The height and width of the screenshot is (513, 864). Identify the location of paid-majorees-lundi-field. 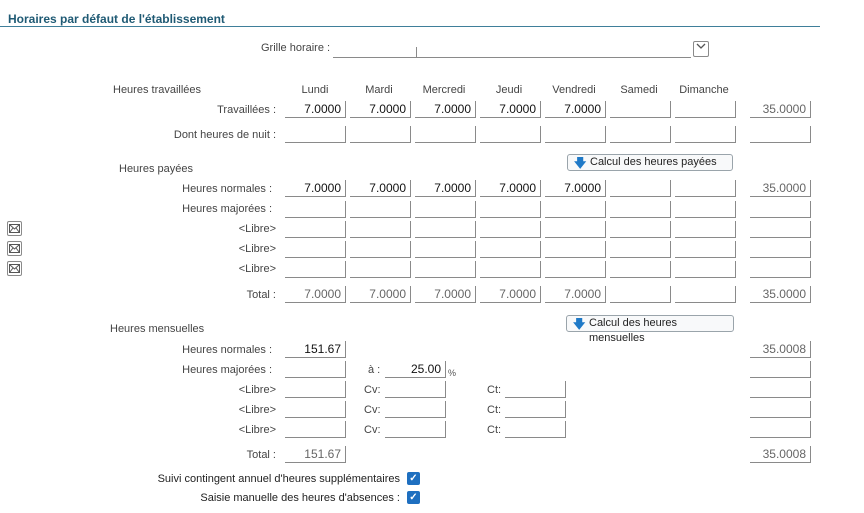
(315, 209).